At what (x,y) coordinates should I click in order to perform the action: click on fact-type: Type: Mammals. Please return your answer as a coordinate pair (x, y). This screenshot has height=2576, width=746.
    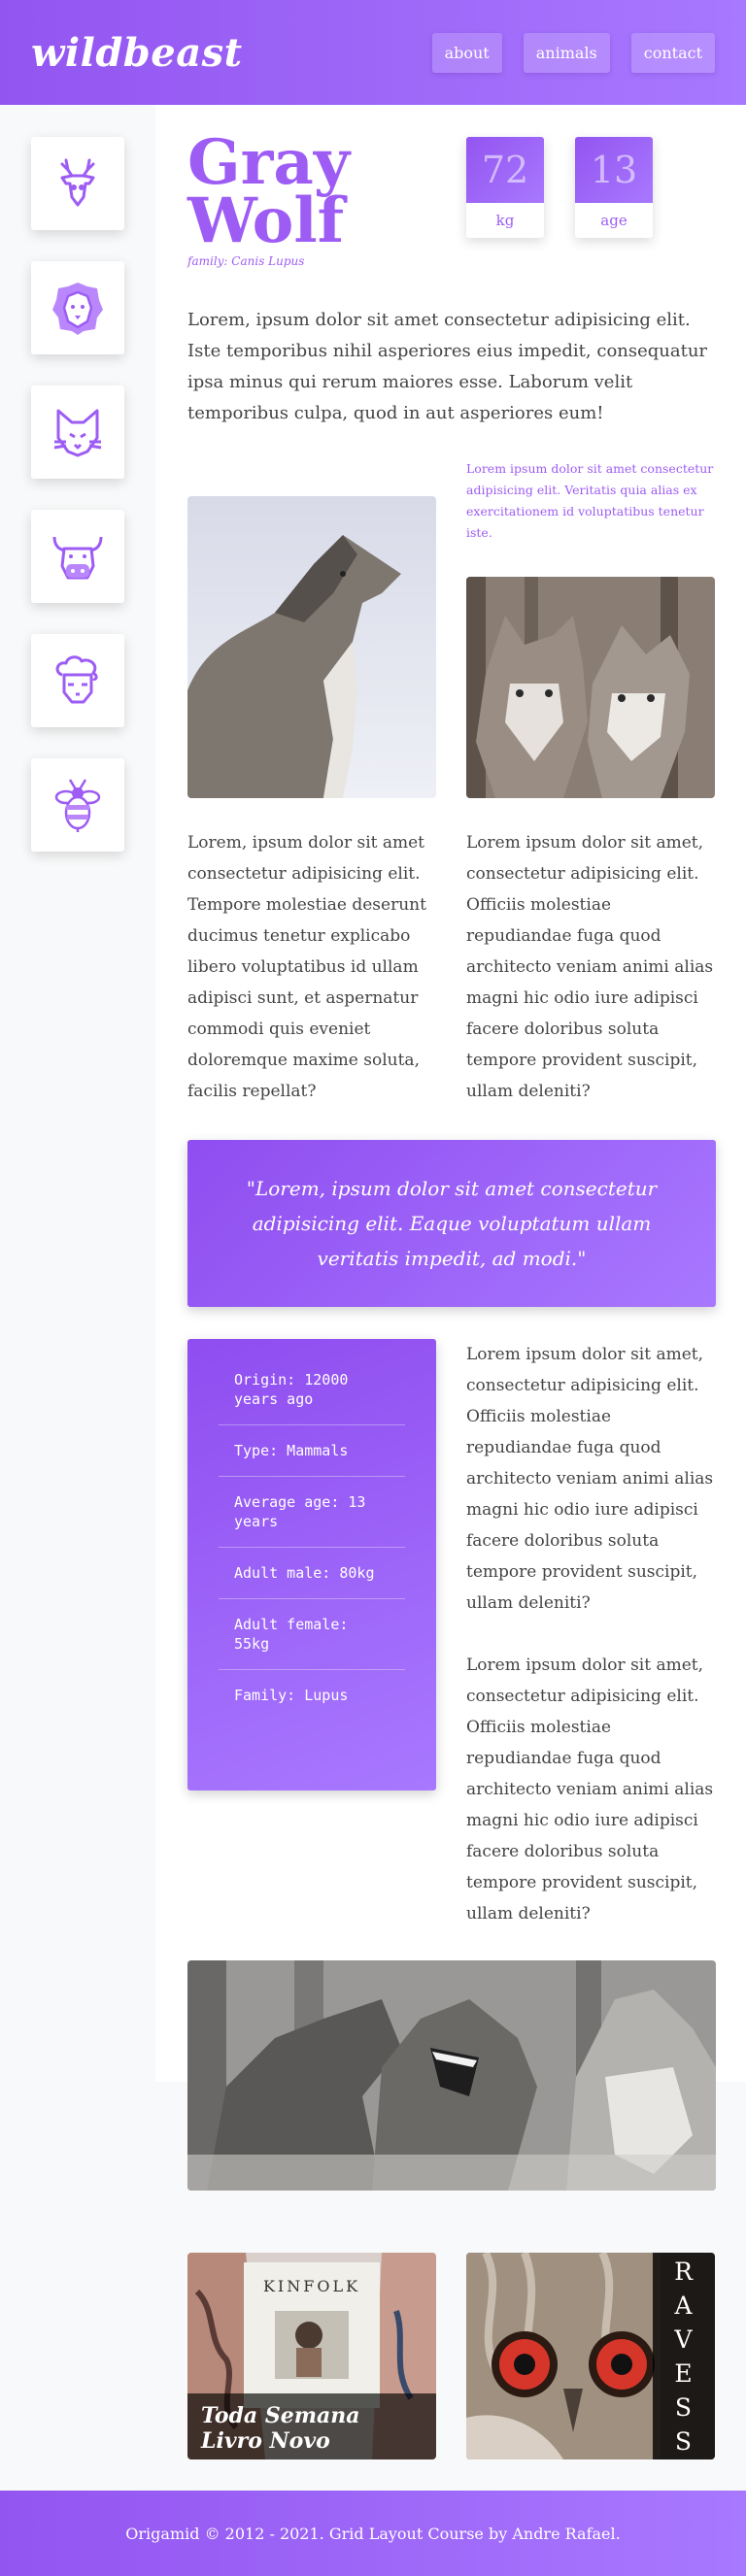
    Looking at the image, I should click on (312, 1451).